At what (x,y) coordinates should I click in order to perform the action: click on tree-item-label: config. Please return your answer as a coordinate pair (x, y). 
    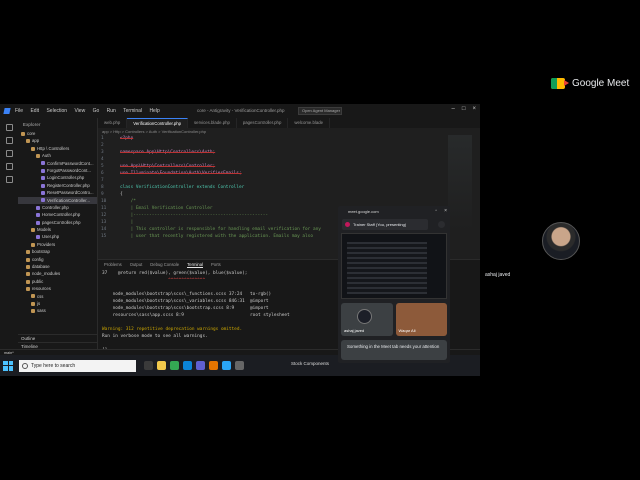
    Looking at the image, I should click on (38, 259).